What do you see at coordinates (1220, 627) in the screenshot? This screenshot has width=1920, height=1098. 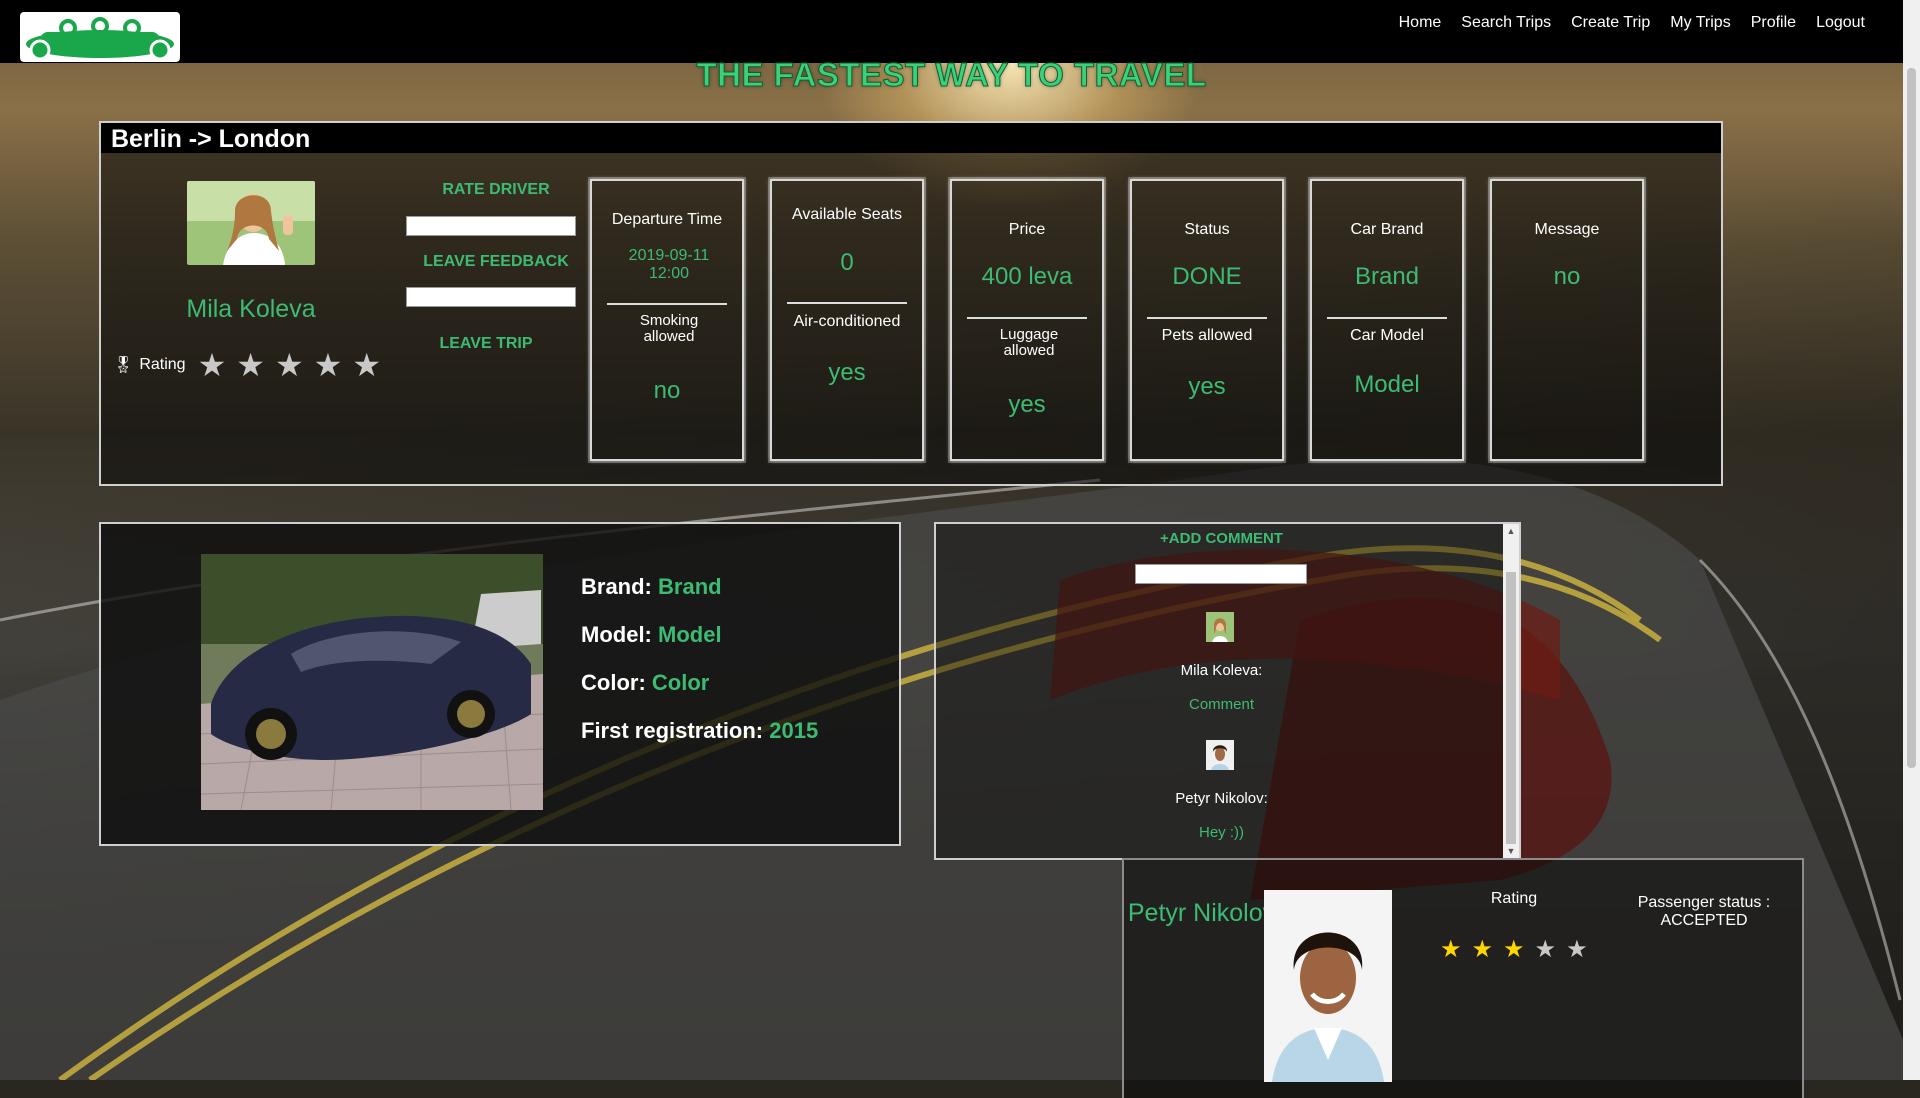 I see `comment-avatar` at bounding box center [1220, 627].